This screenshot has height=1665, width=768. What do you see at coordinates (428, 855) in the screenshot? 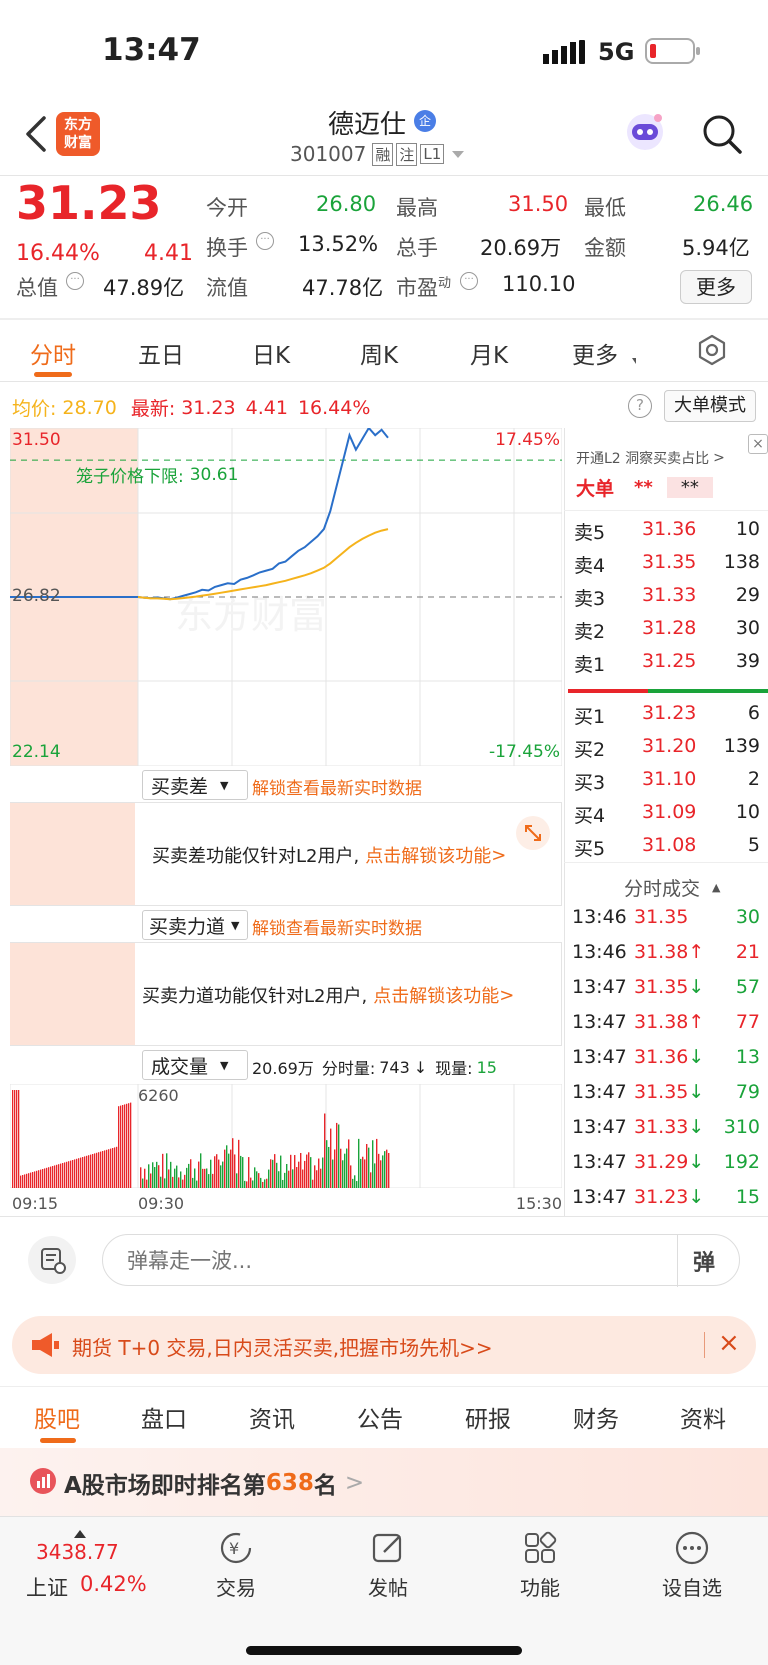
I see `unlock-link-1: 点击解锁该功能` at bounding box center [428, 855].